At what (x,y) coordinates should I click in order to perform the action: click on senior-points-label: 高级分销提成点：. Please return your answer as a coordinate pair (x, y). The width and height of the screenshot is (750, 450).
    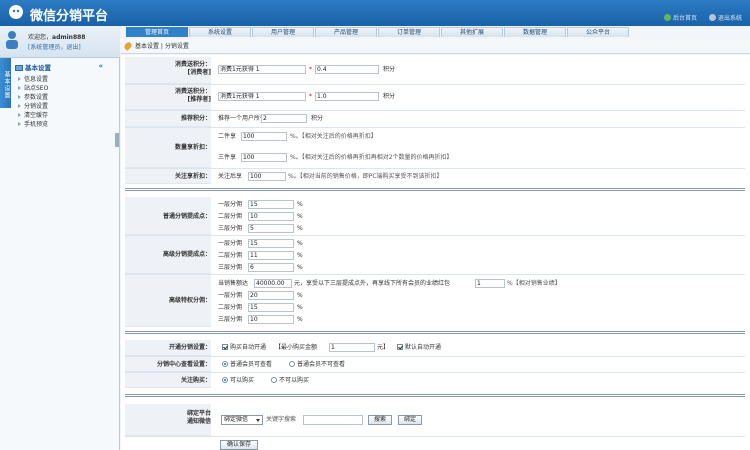
    Looking at the image, I should click on (186, 254).